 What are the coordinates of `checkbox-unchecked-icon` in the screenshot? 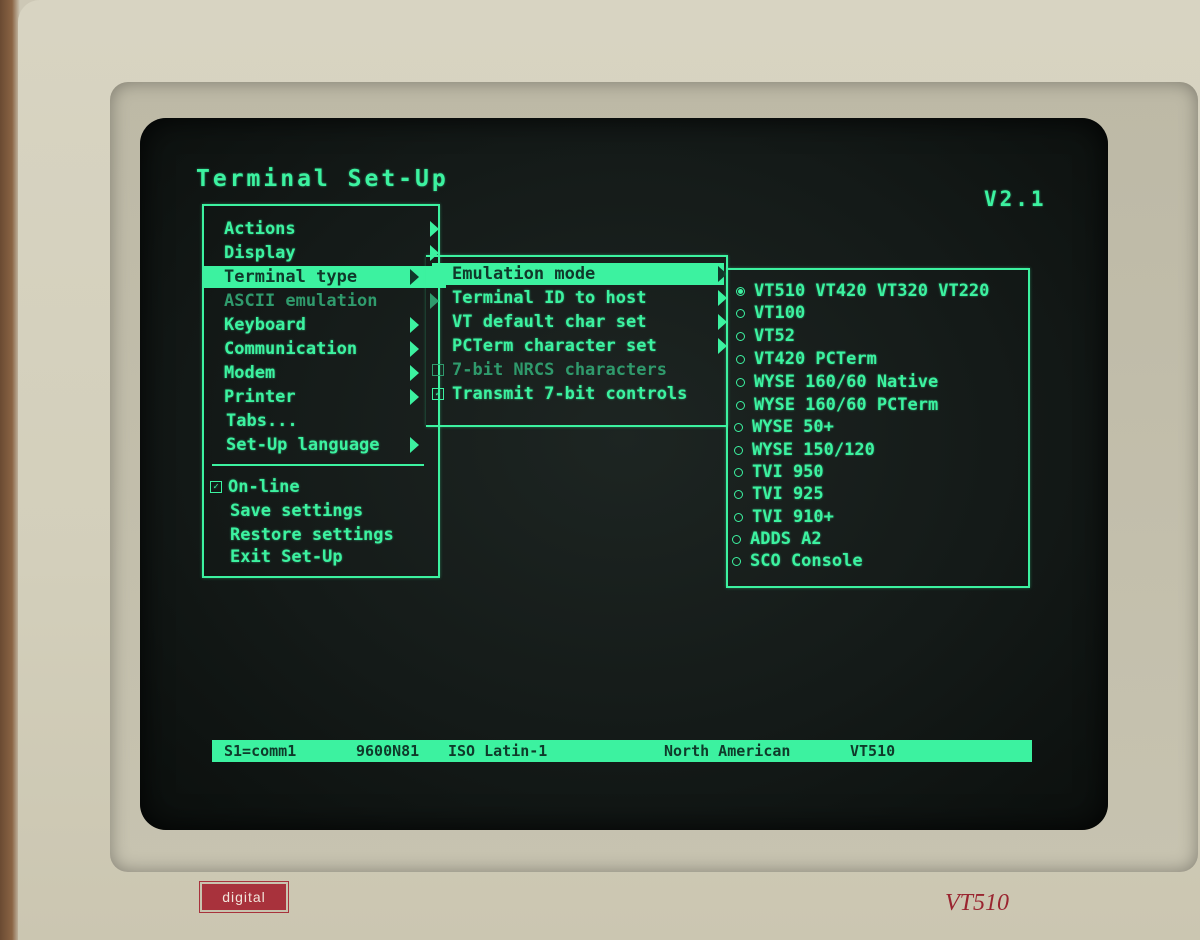 It's located at (438, 370).